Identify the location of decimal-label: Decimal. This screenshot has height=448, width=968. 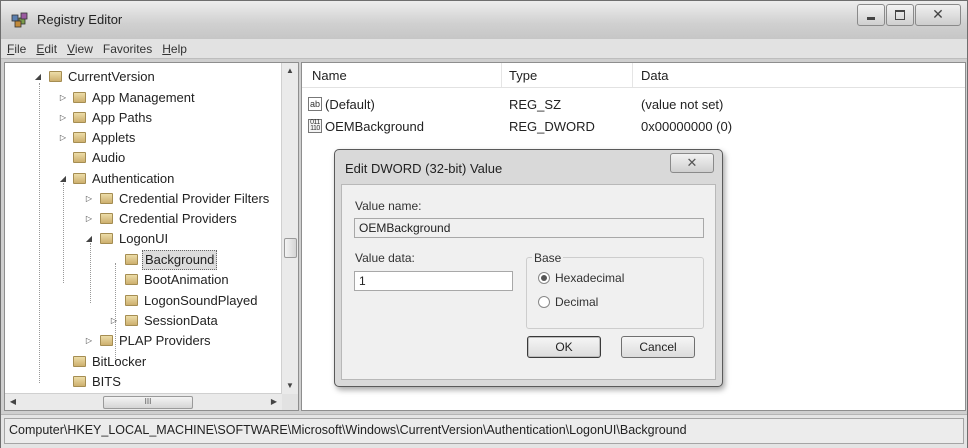
(576, 302).